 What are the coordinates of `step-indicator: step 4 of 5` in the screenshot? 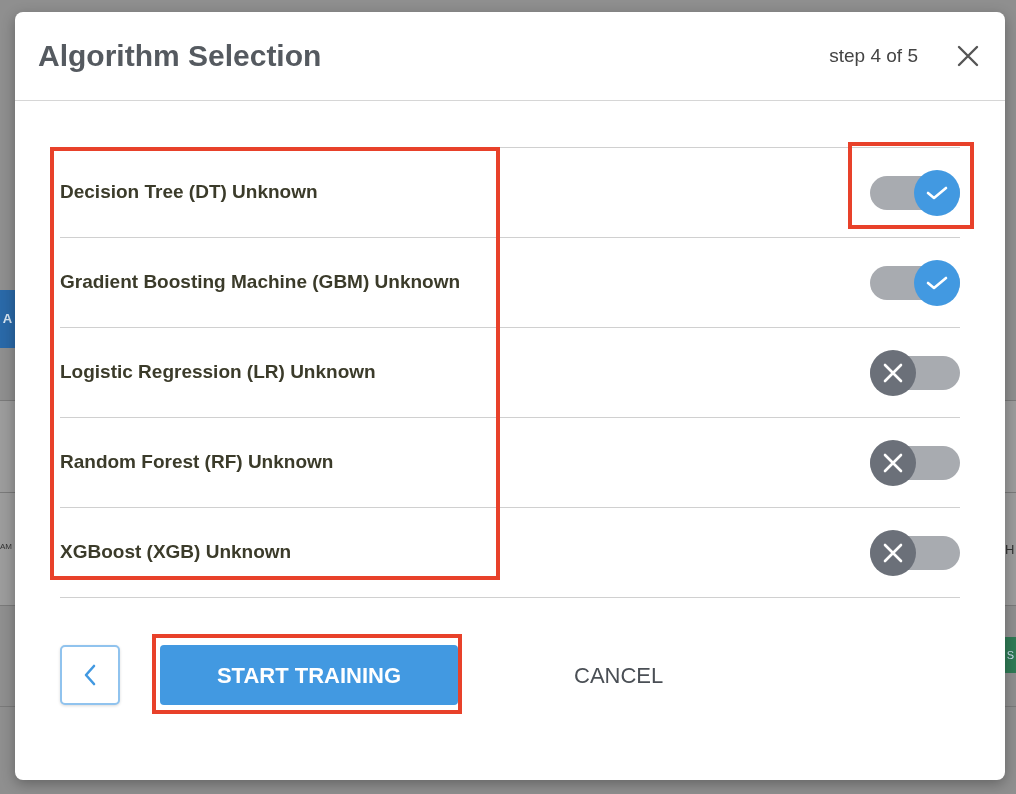 It's located at (873, 55).